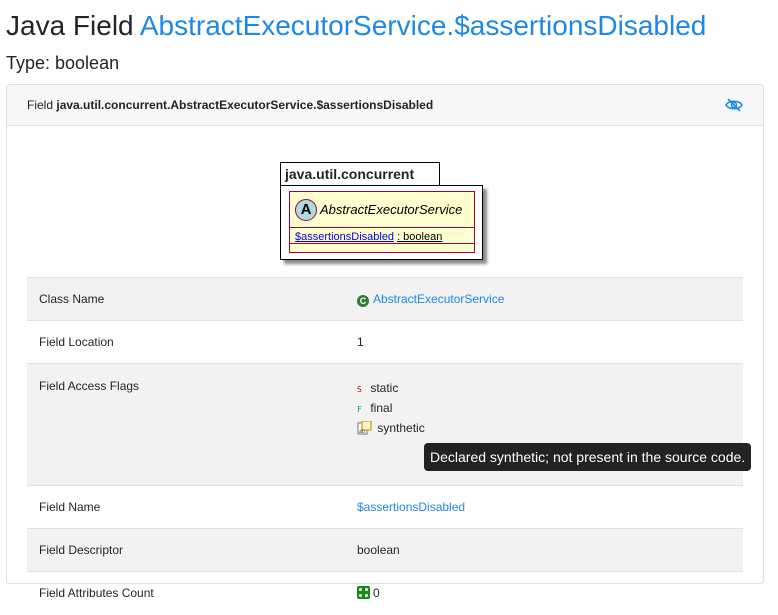 The width and height of the screenshot is (778, 615). What do you see at coordinates (359, 389) in the screenshot?
I see `static-icon: S` at bounding box center [359, 389].